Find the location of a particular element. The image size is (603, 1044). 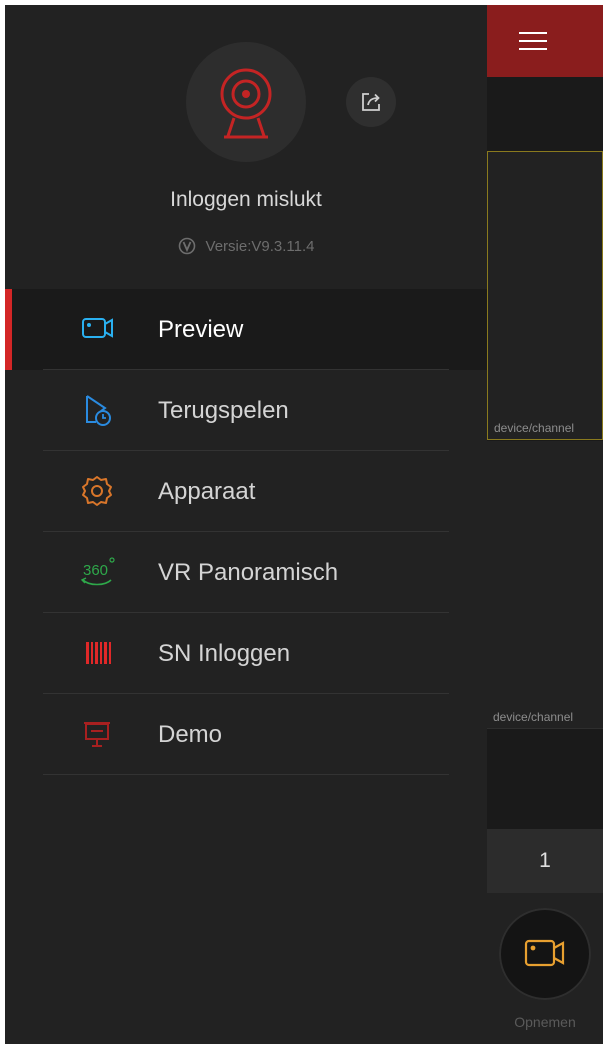

login-status: Inloggen mislukt is located at coordinates (246, 199).